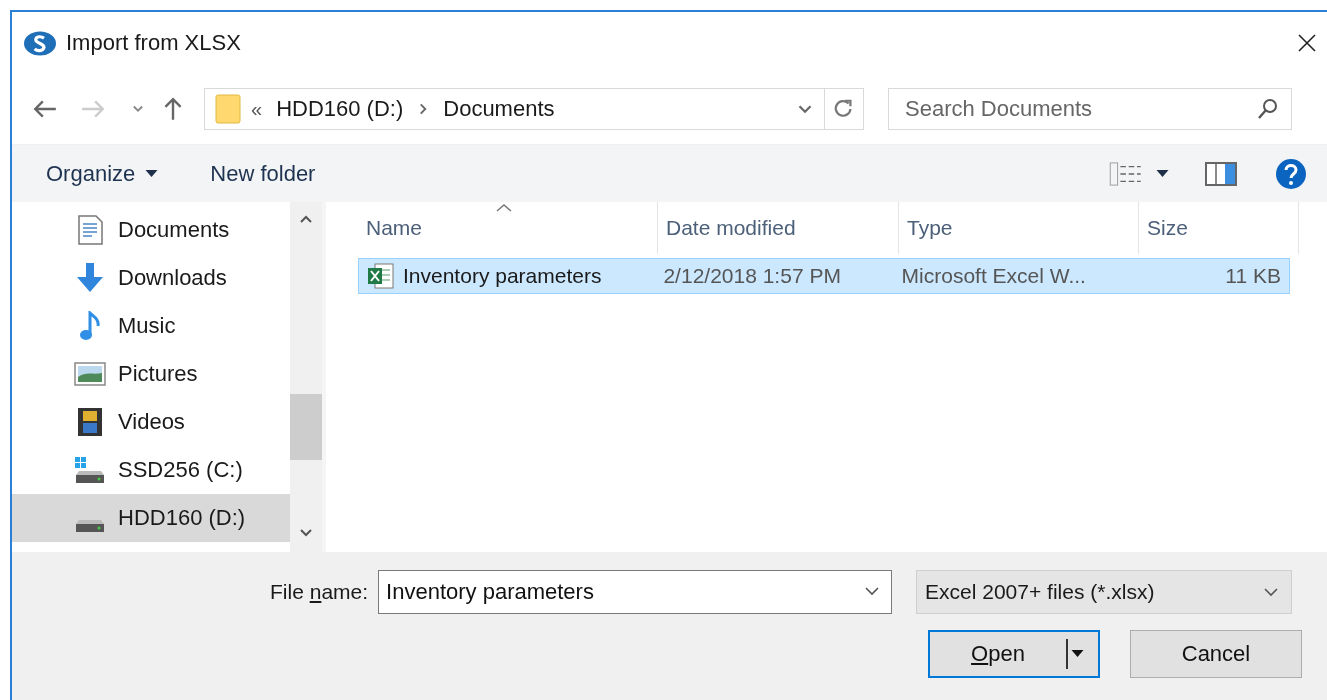 This screenshot has width=1327, height=700. What do you see at coordinates (1104, 592) in the screenshot?
I see `file-type-dropdown: Excel 2007+ files (*.xlsx)` at bounding box center [1104, 592].